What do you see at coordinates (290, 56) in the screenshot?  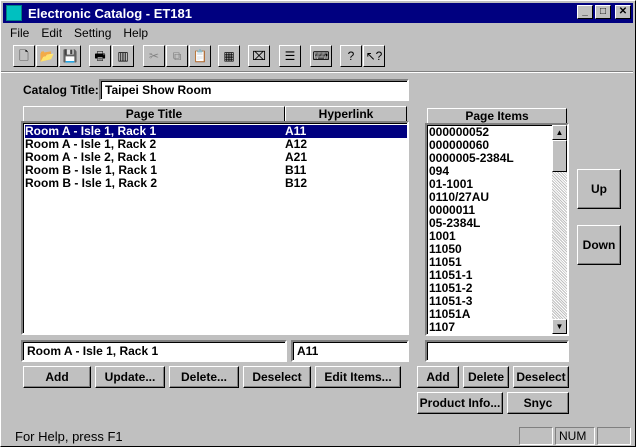 I see `document-icon: ☰` at bounding box center [290, 56].